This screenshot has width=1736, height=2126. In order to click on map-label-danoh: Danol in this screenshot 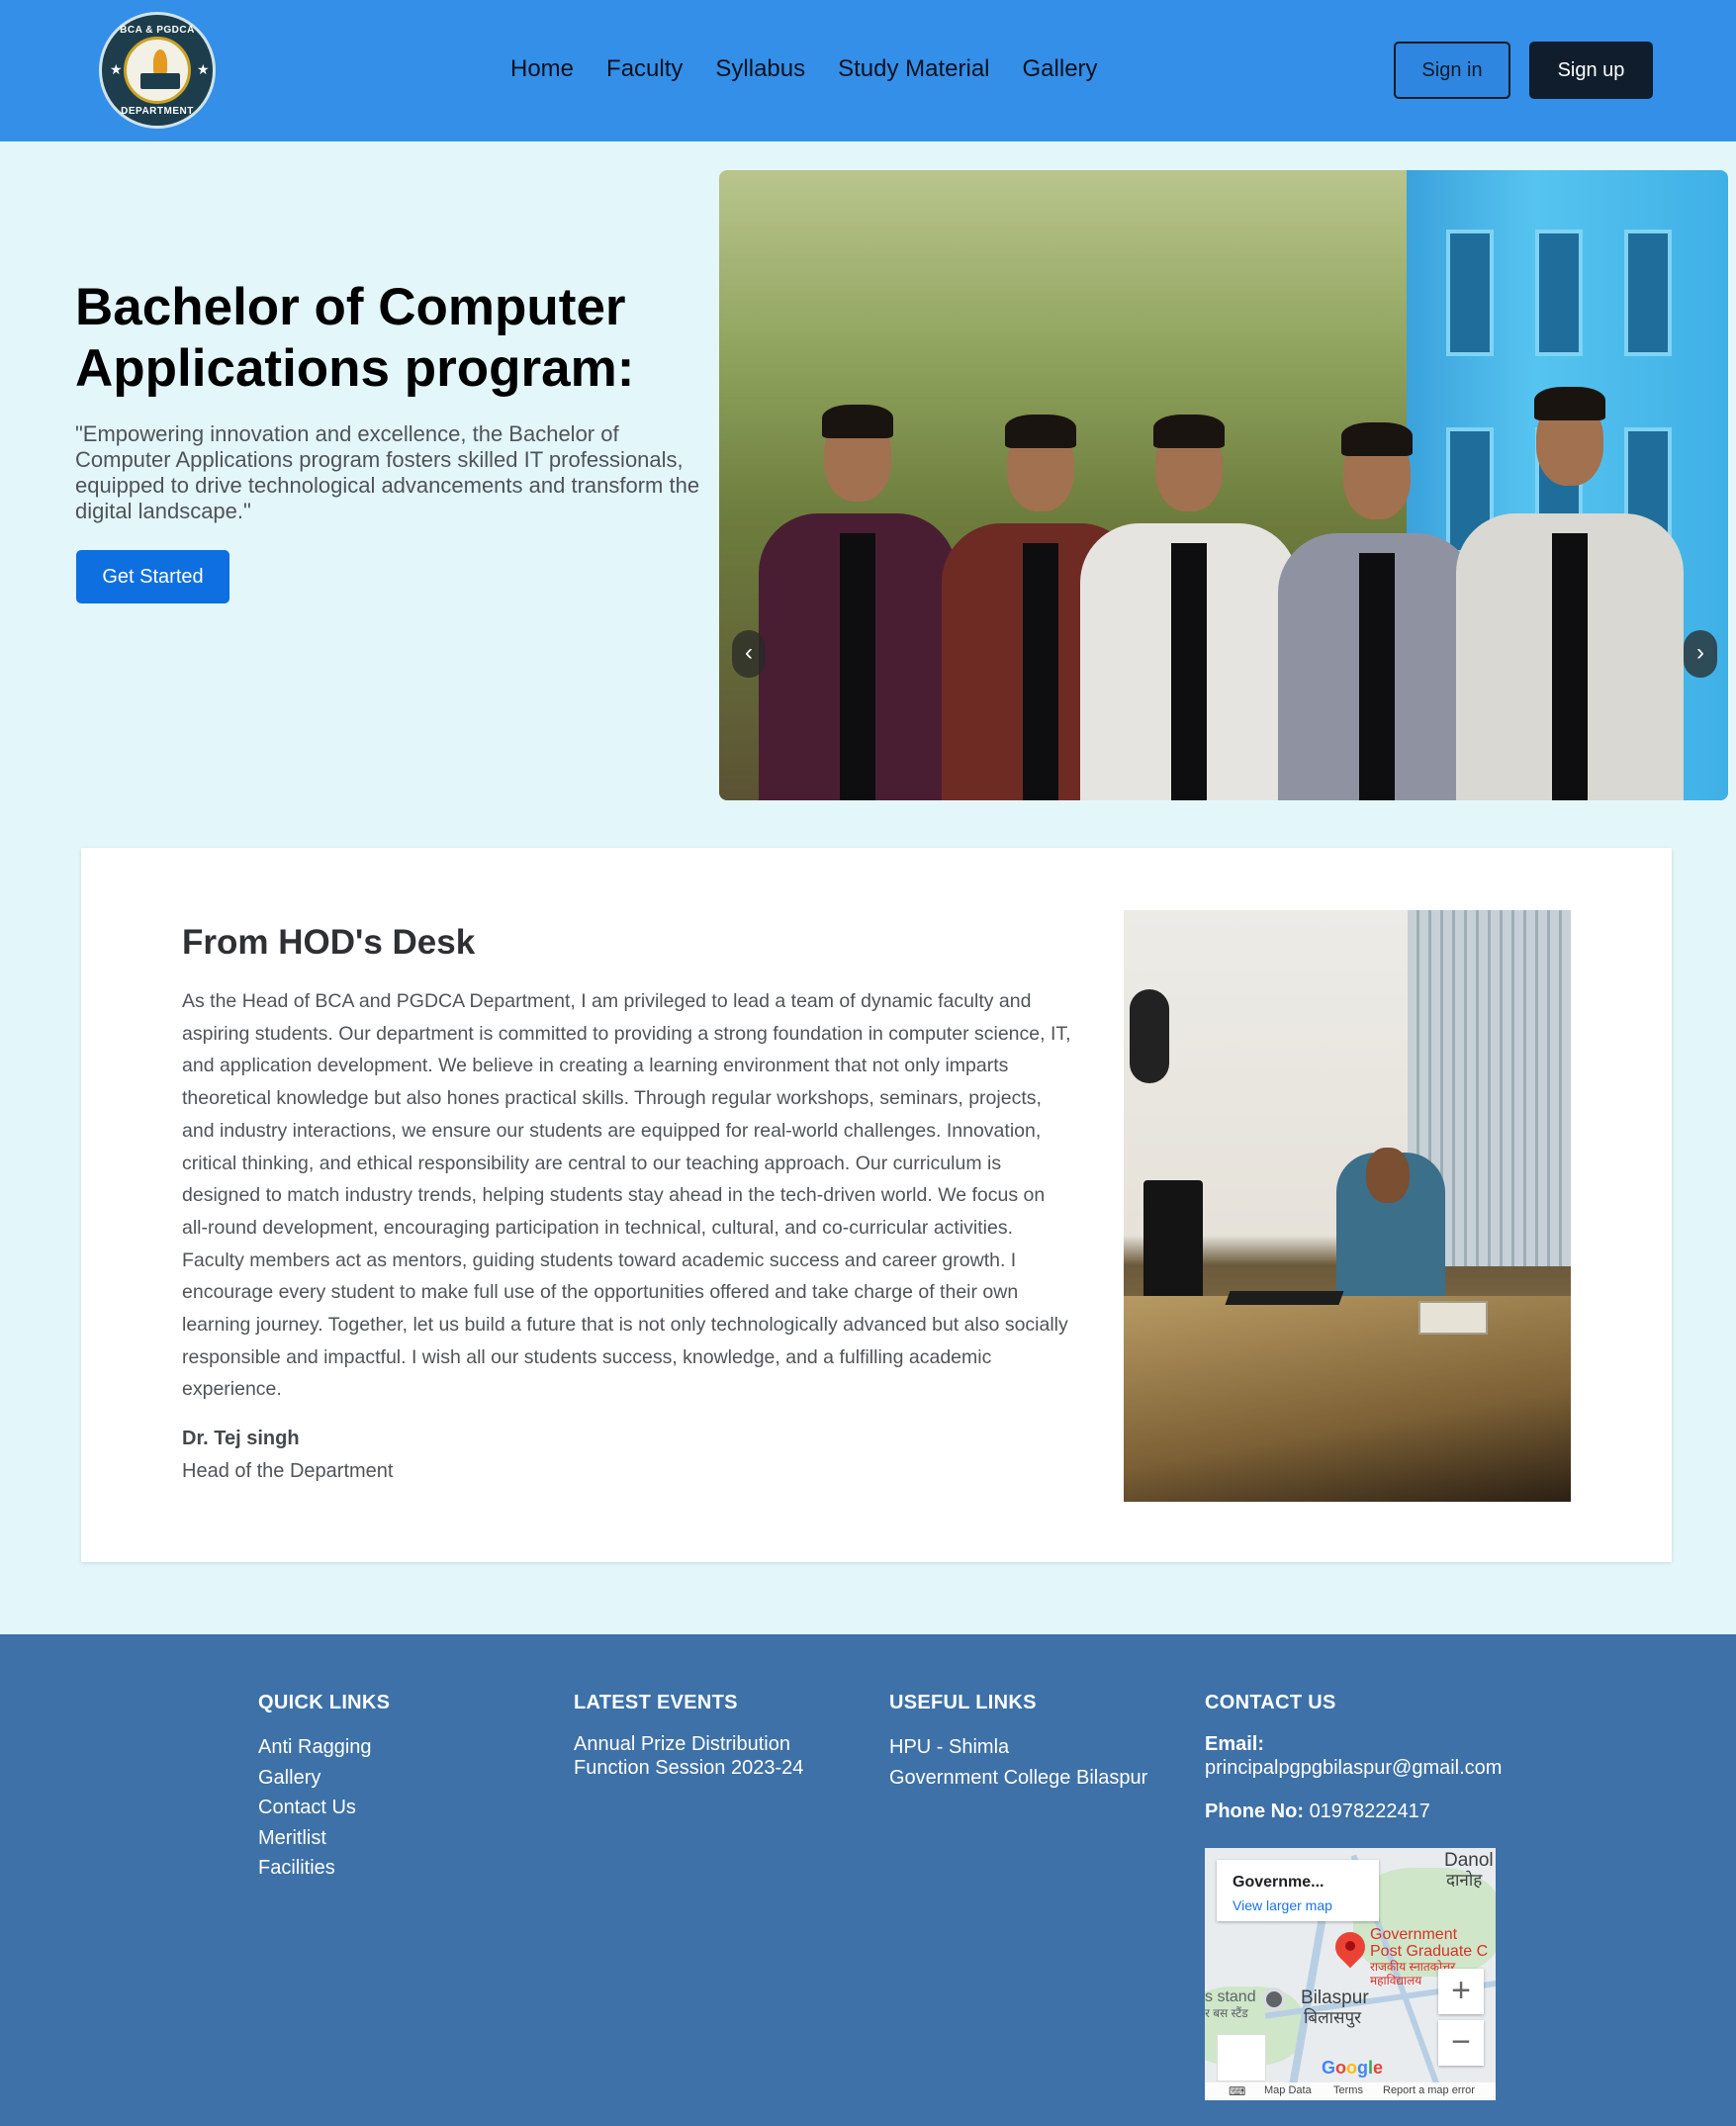, I will do `click(1469, 1860)`.